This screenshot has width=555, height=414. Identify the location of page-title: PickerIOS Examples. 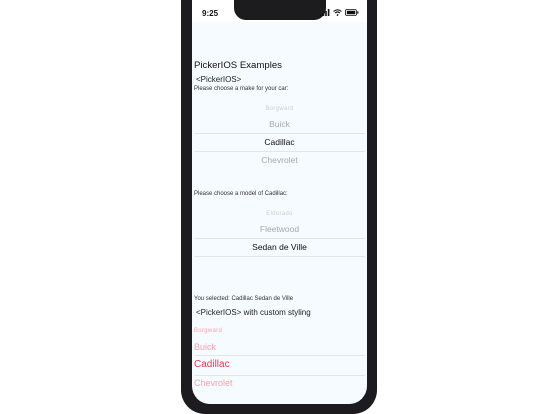
(238, 65).